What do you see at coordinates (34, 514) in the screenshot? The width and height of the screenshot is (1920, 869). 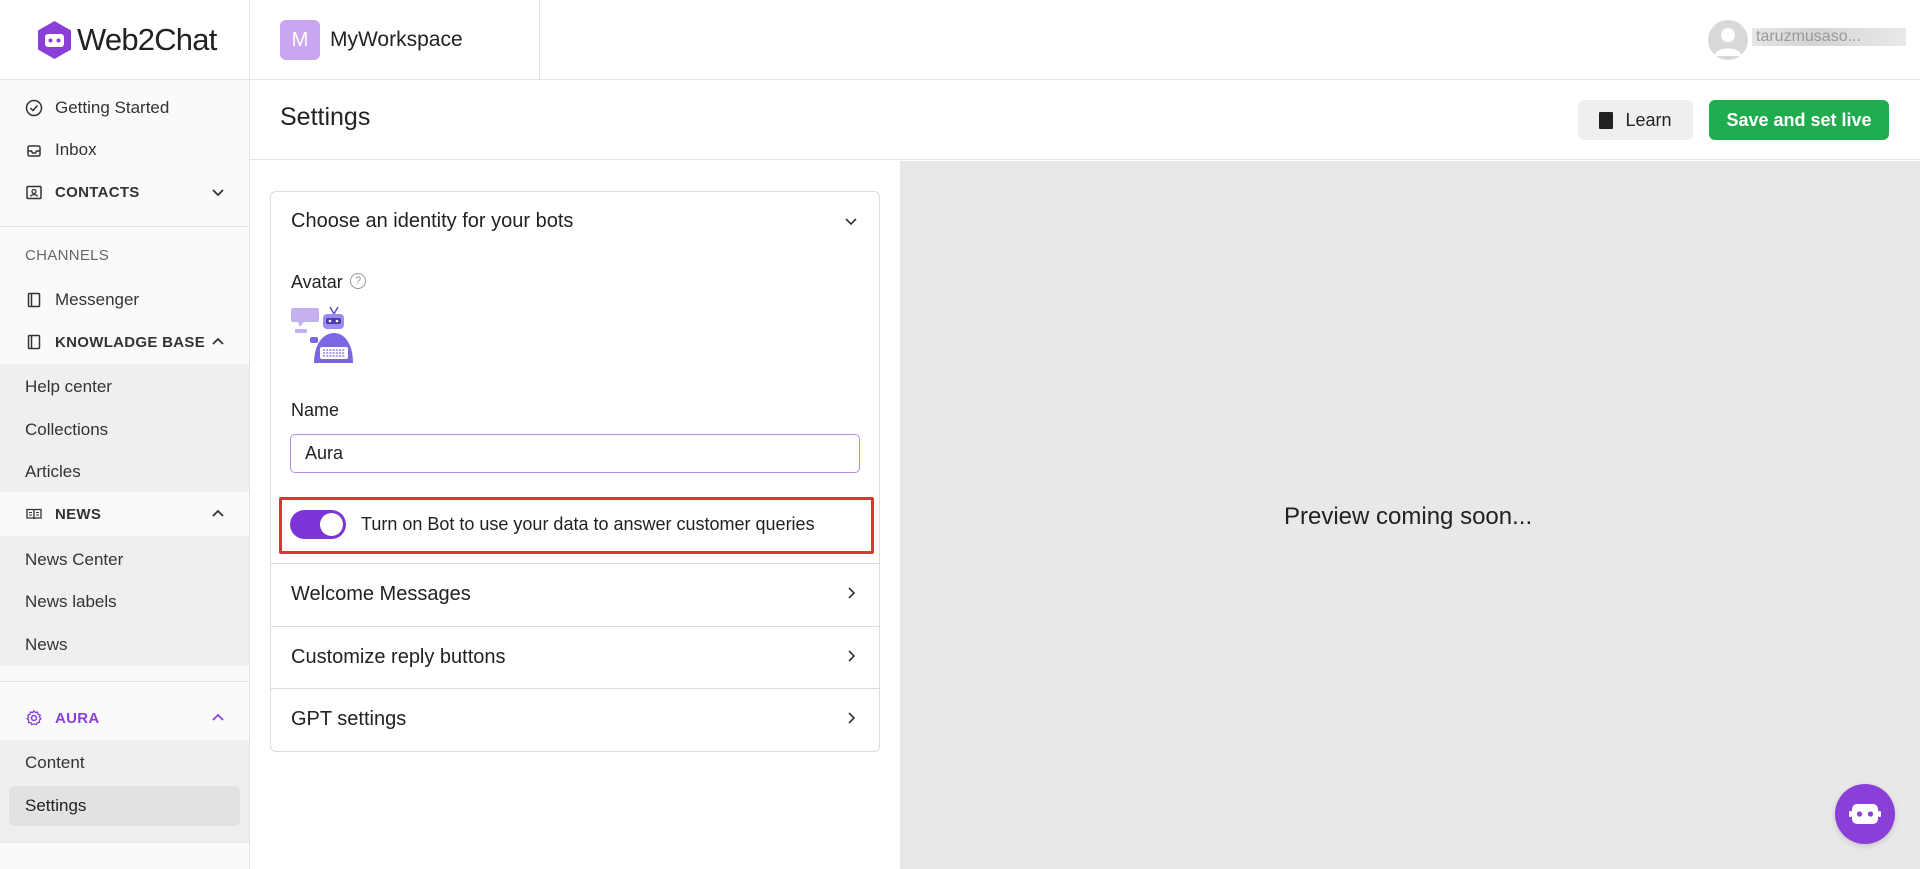 I see `newspaper-icon` at bounding box center [34, 514].